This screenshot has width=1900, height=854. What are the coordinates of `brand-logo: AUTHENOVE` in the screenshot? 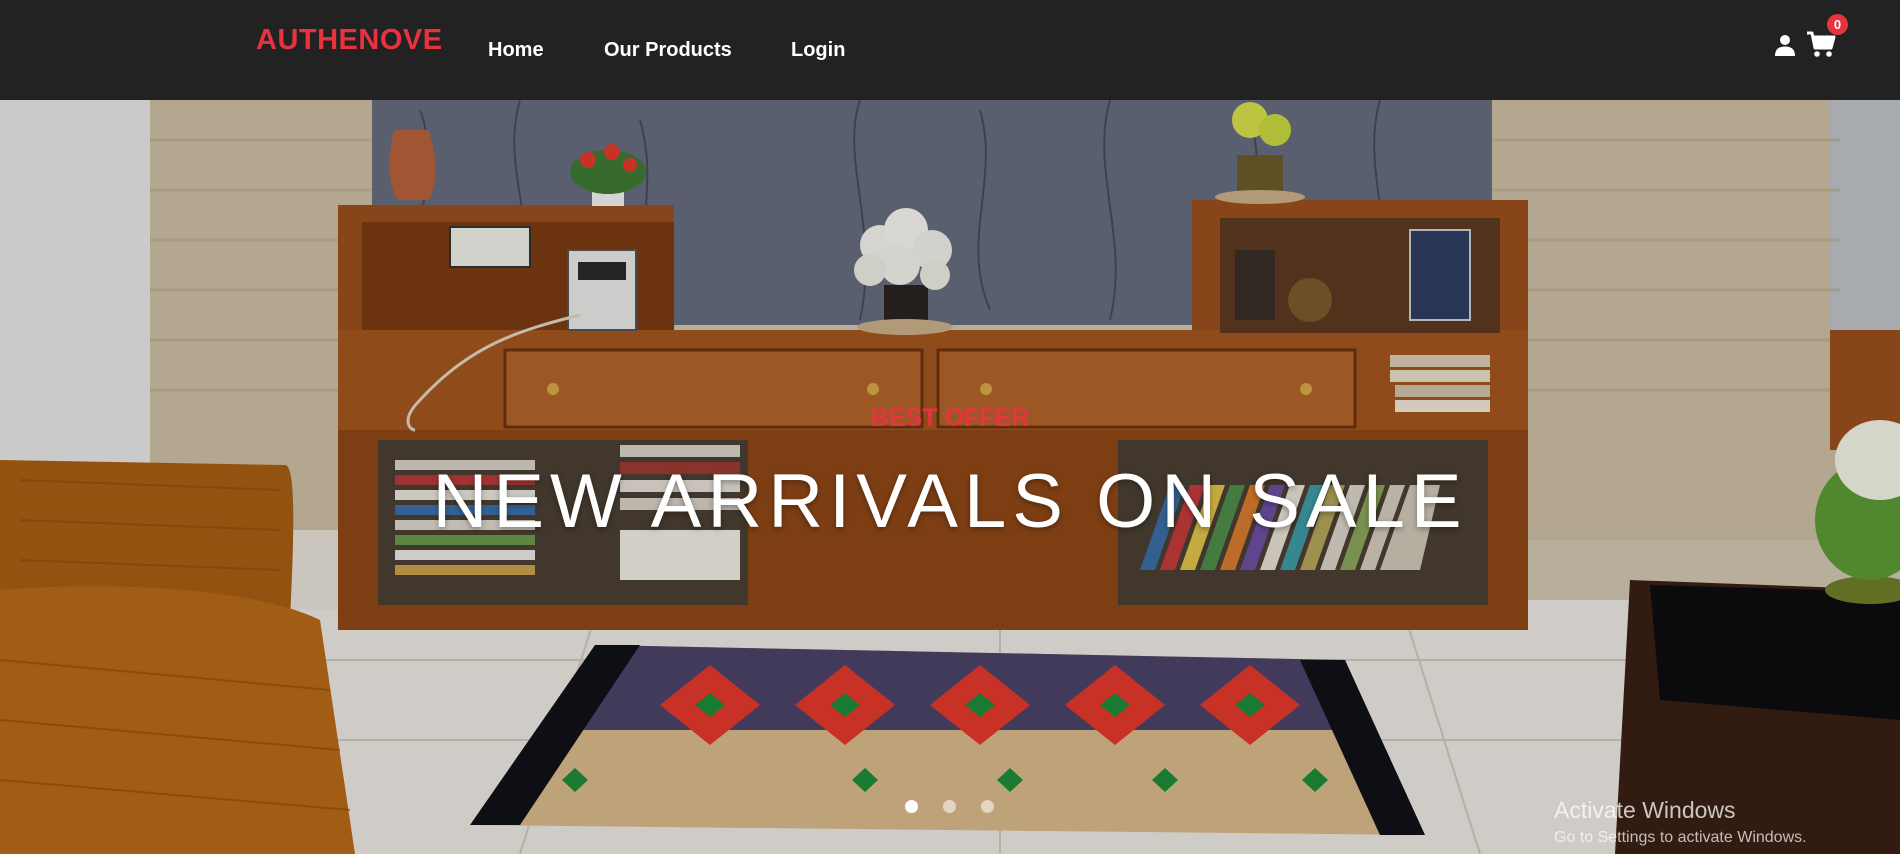 It's located at (349, 40).